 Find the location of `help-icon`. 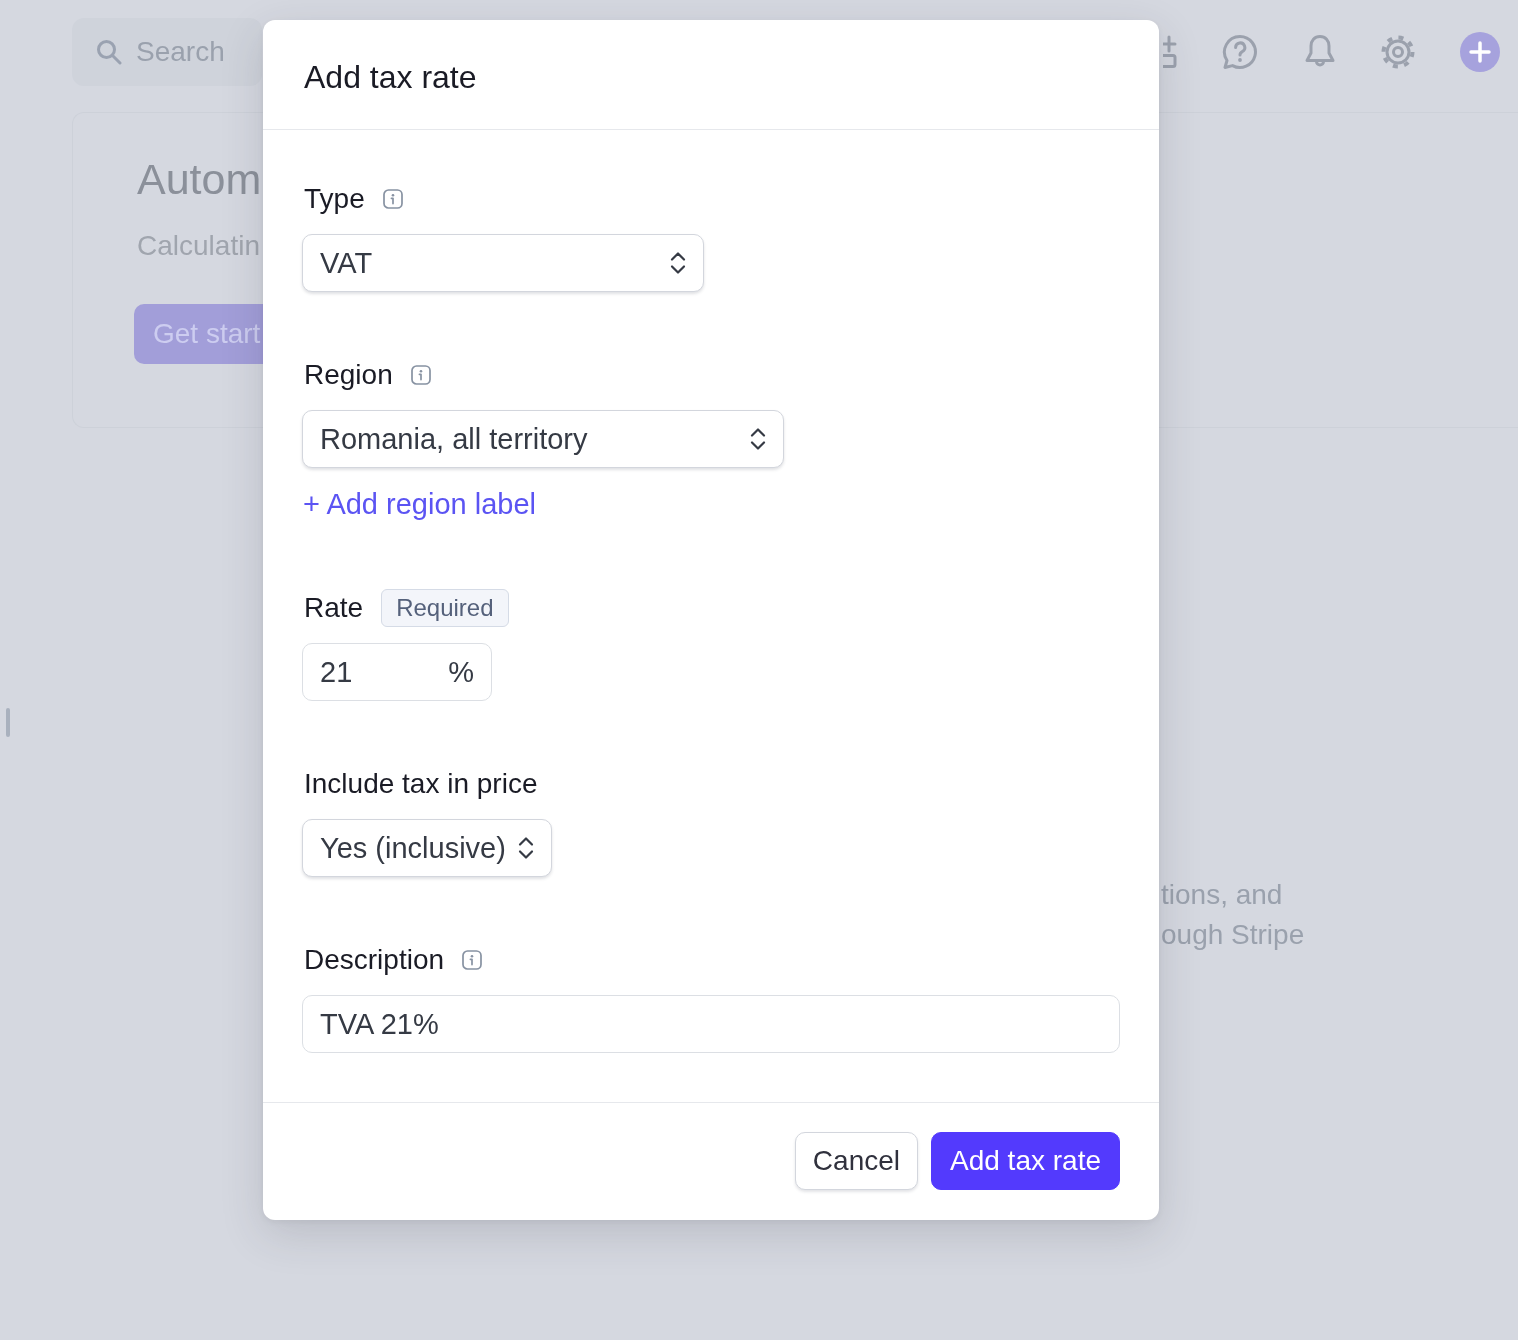

help-icon is located at coordinates (1240, 52).